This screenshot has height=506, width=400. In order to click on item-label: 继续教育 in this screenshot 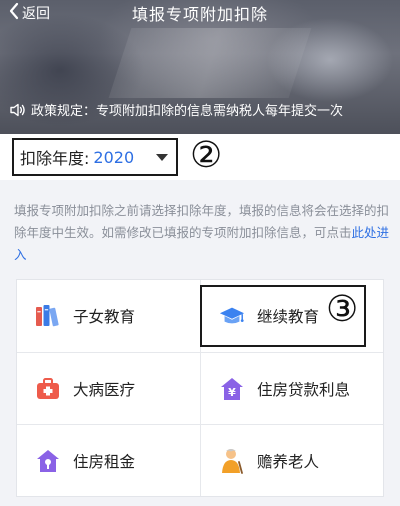, I will do `click(288, 317)`.